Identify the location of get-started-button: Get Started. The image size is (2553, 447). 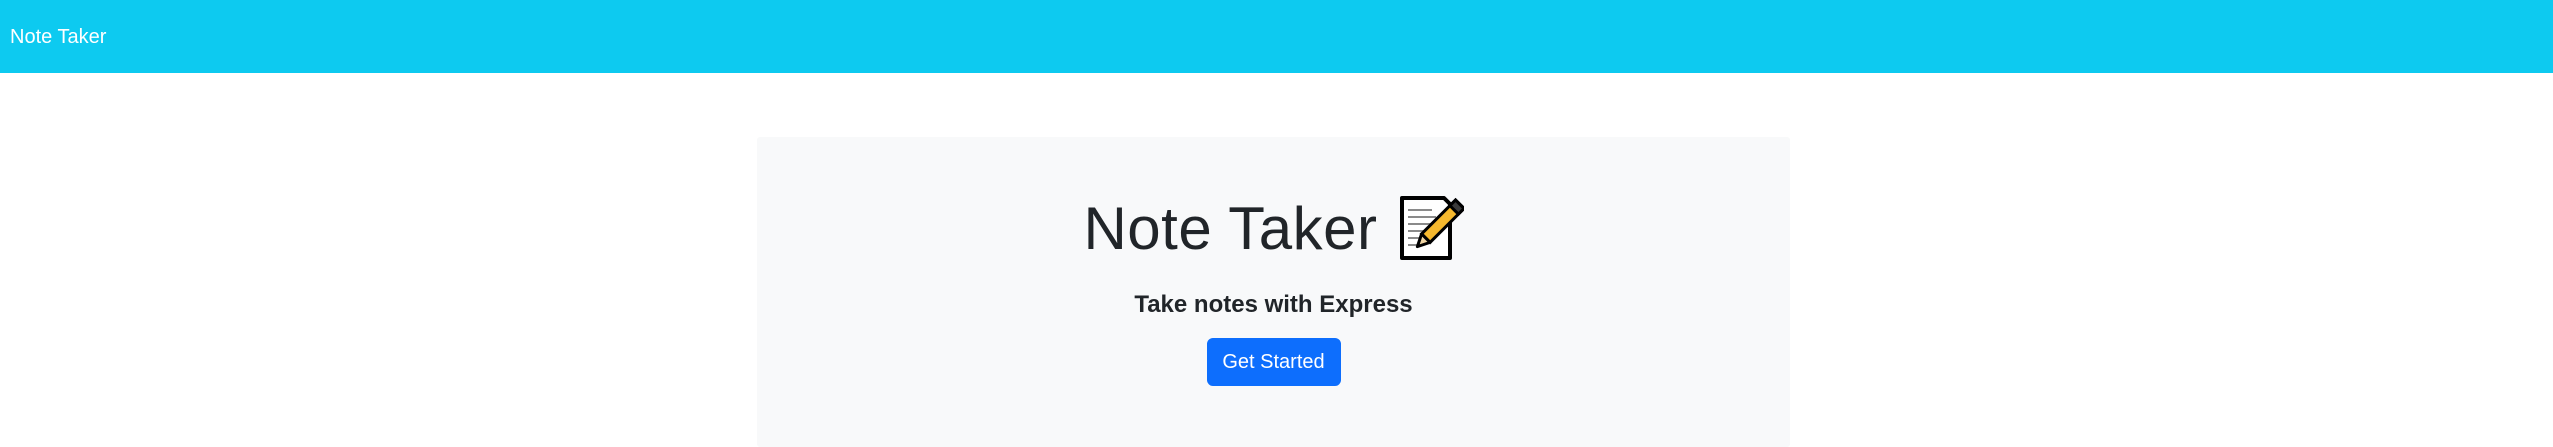
(1273, 362).